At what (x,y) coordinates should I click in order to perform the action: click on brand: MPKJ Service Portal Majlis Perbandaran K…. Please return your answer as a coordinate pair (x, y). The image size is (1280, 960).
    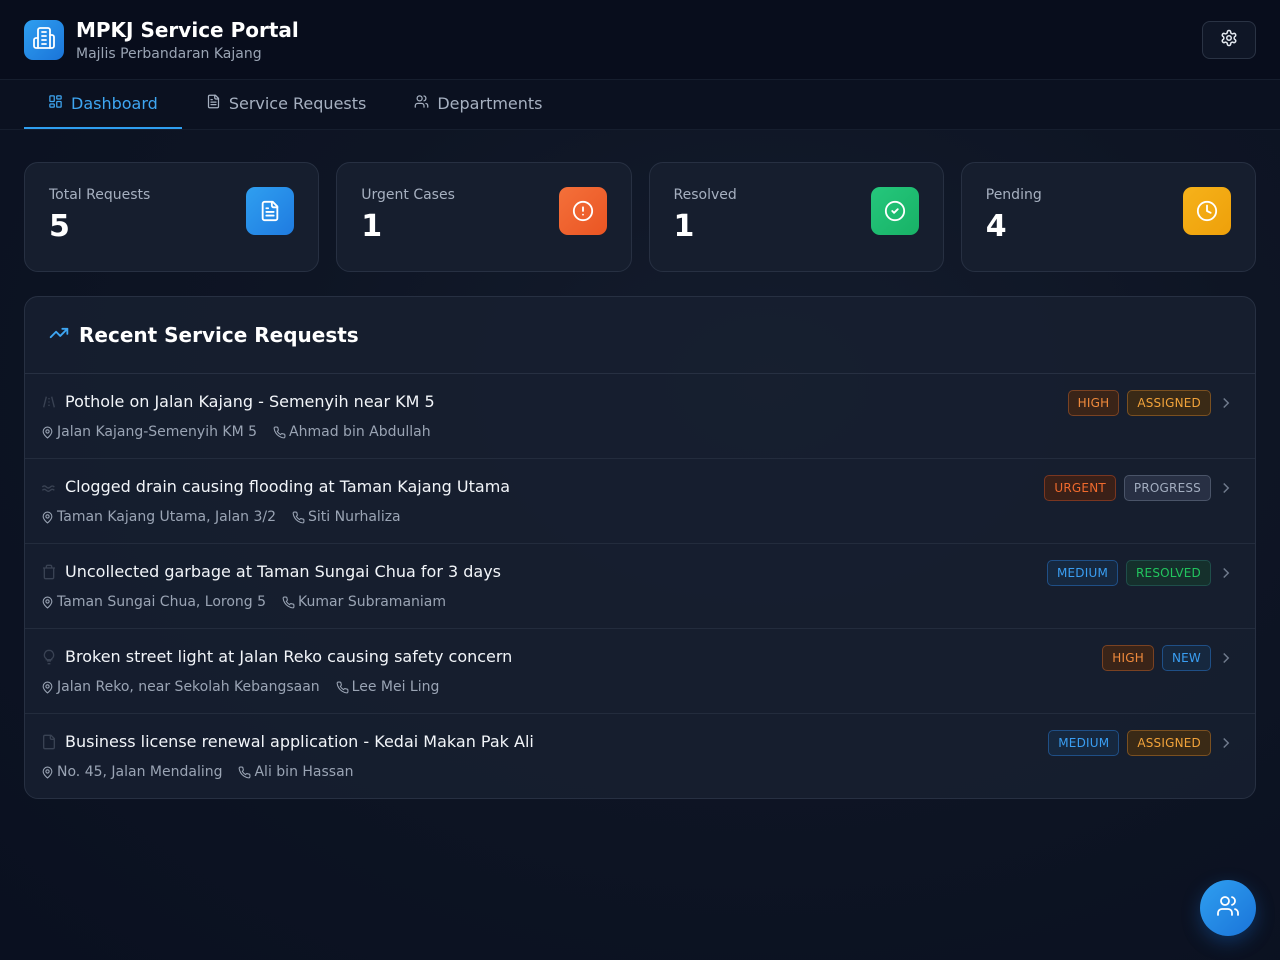
    Looking at the image, I should click on (187, 40).